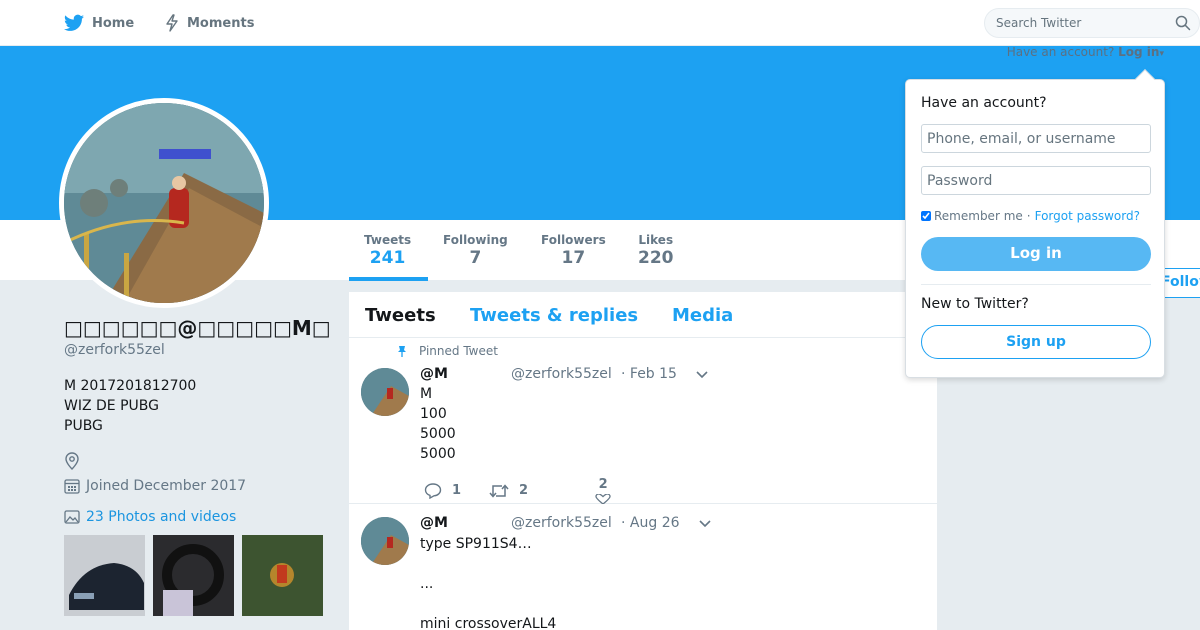  What do you see at coordinates (99, 23) in the screenshot?
I see `nav-home: Home` at bounding box center [99, 23].